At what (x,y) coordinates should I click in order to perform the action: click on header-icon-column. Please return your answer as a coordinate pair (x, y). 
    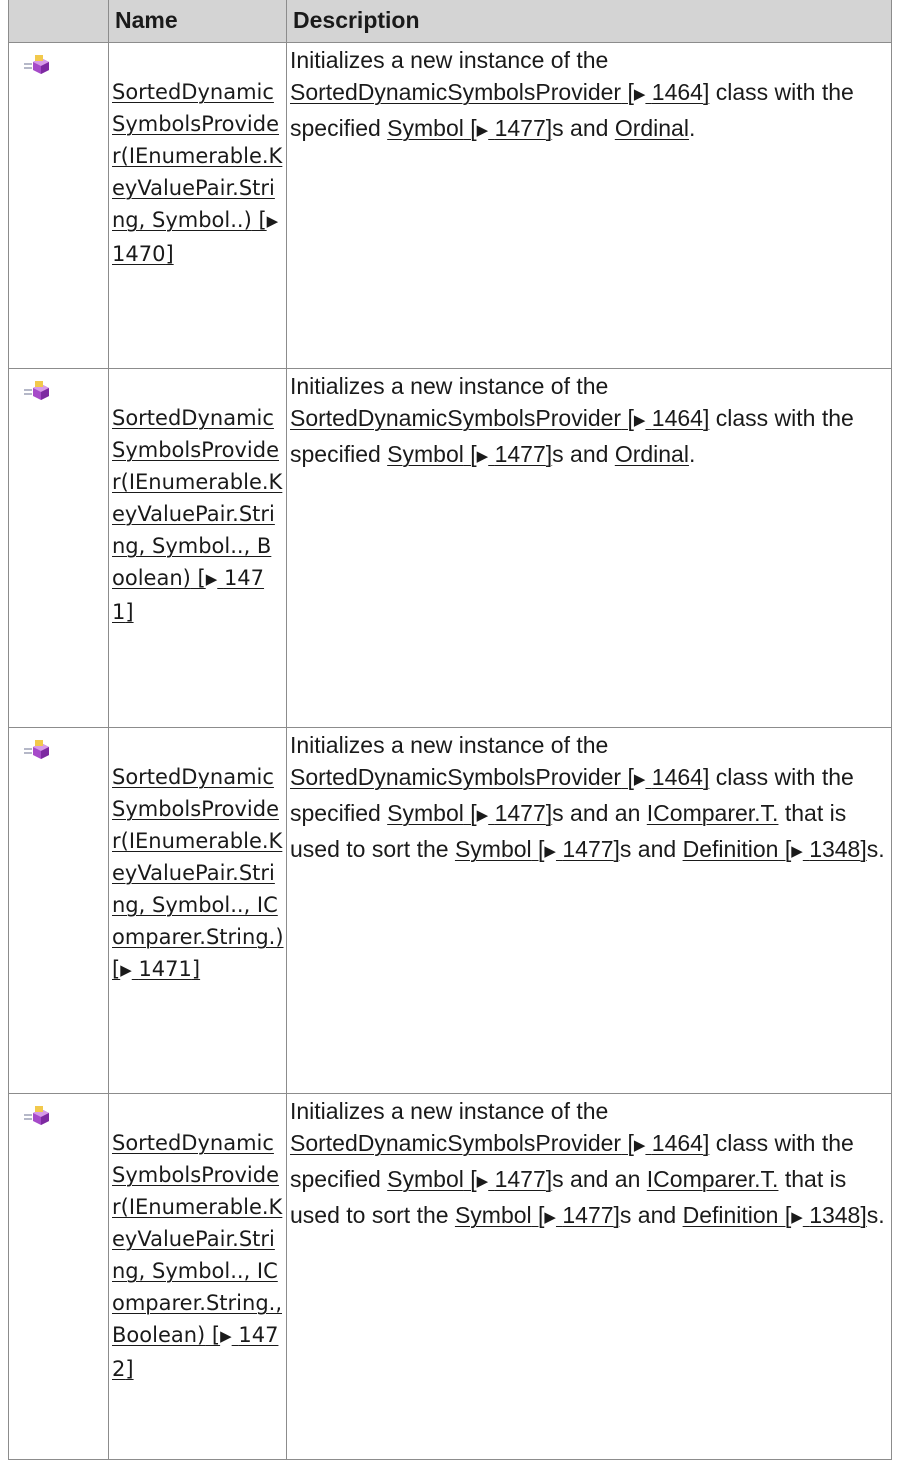
    Looking at the image, I should click on (58, 21).